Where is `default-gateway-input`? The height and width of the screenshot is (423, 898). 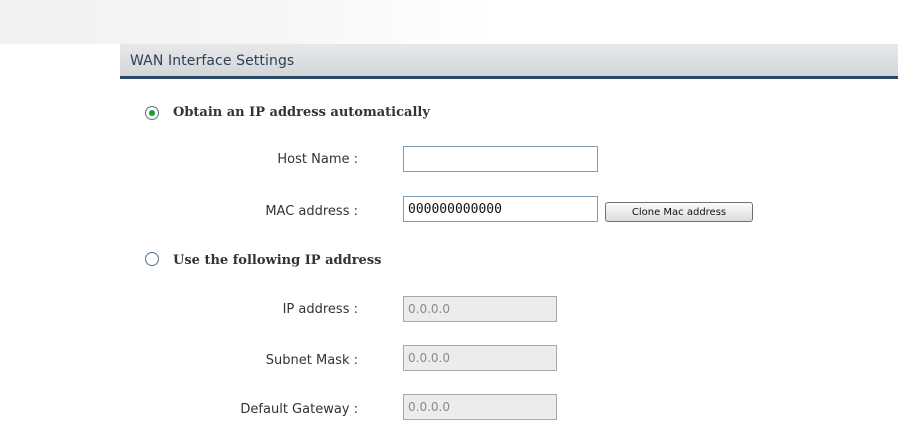
default-gateway-input is located at coordinates (480, 407).